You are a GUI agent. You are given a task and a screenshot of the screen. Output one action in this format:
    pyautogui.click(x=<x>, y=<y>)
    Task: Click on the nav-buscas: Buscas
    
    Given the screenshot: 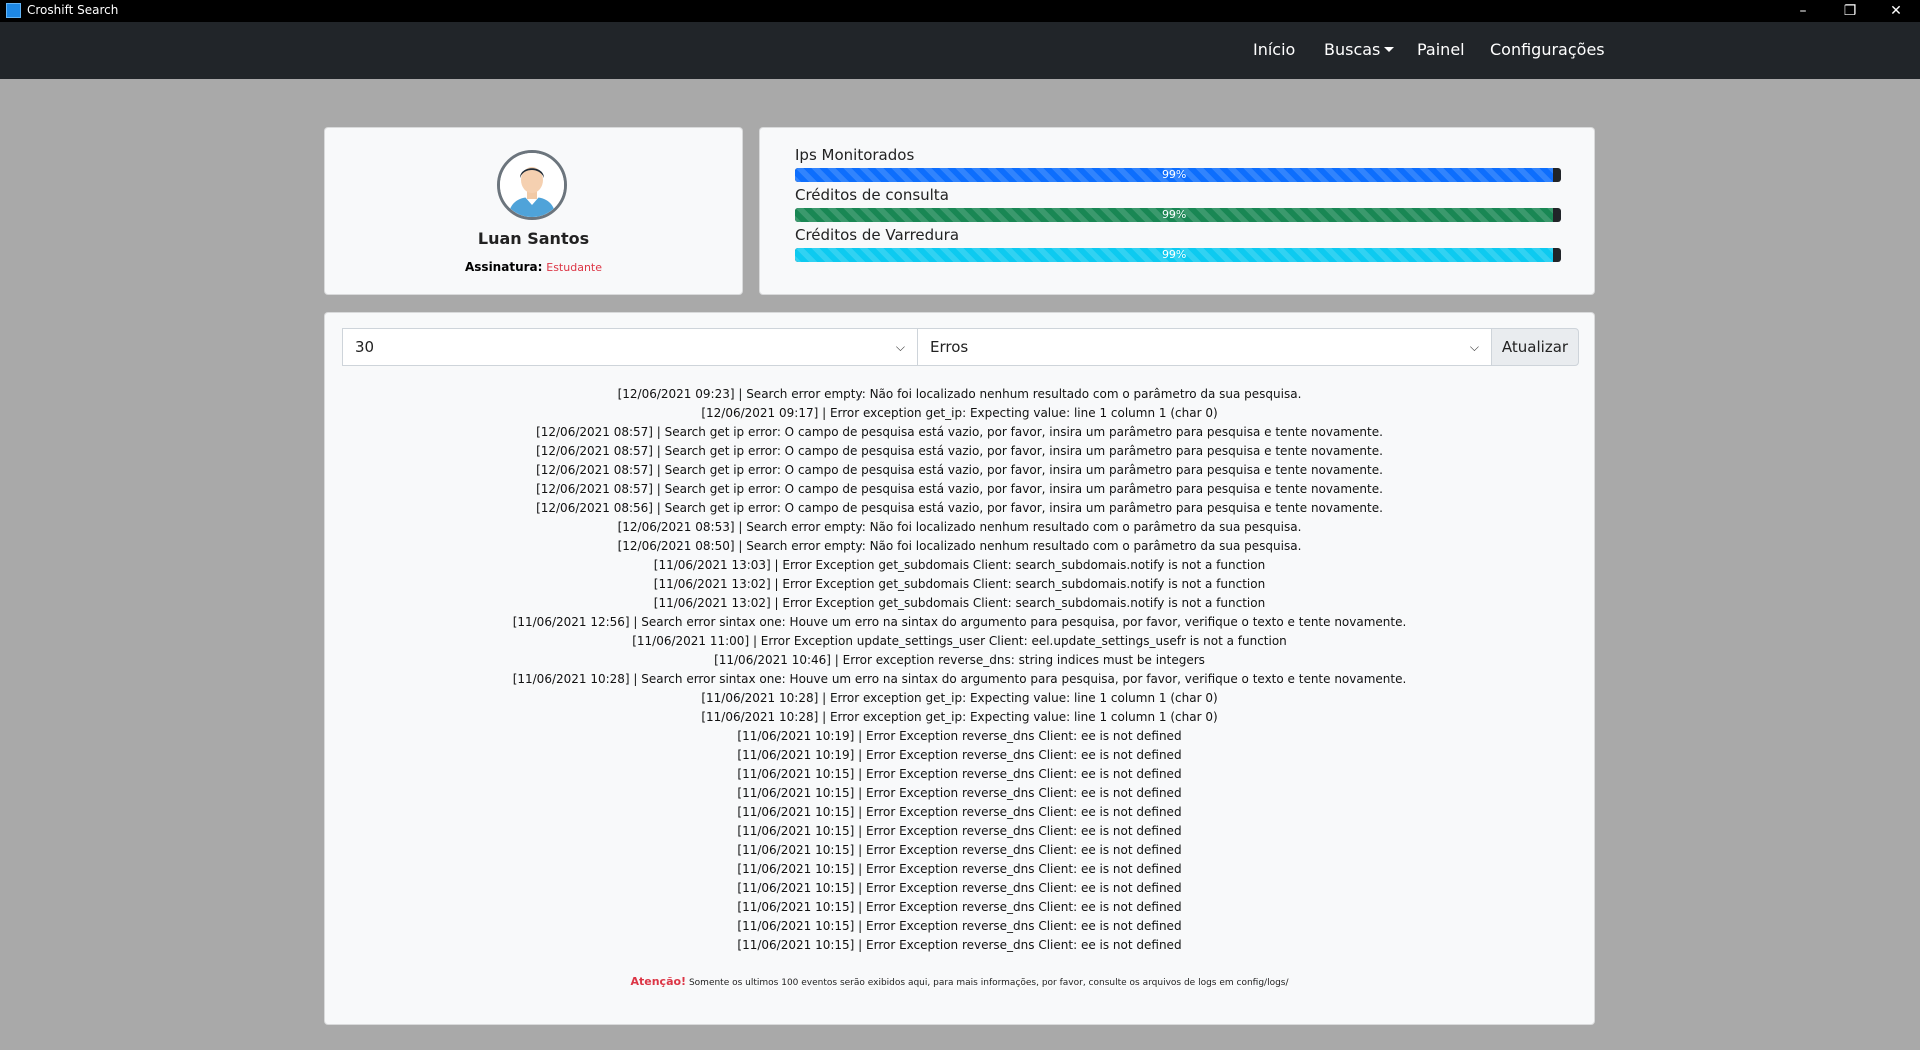 What is the action you would take?
    pyautogui.click(x=1359, y=49)
    